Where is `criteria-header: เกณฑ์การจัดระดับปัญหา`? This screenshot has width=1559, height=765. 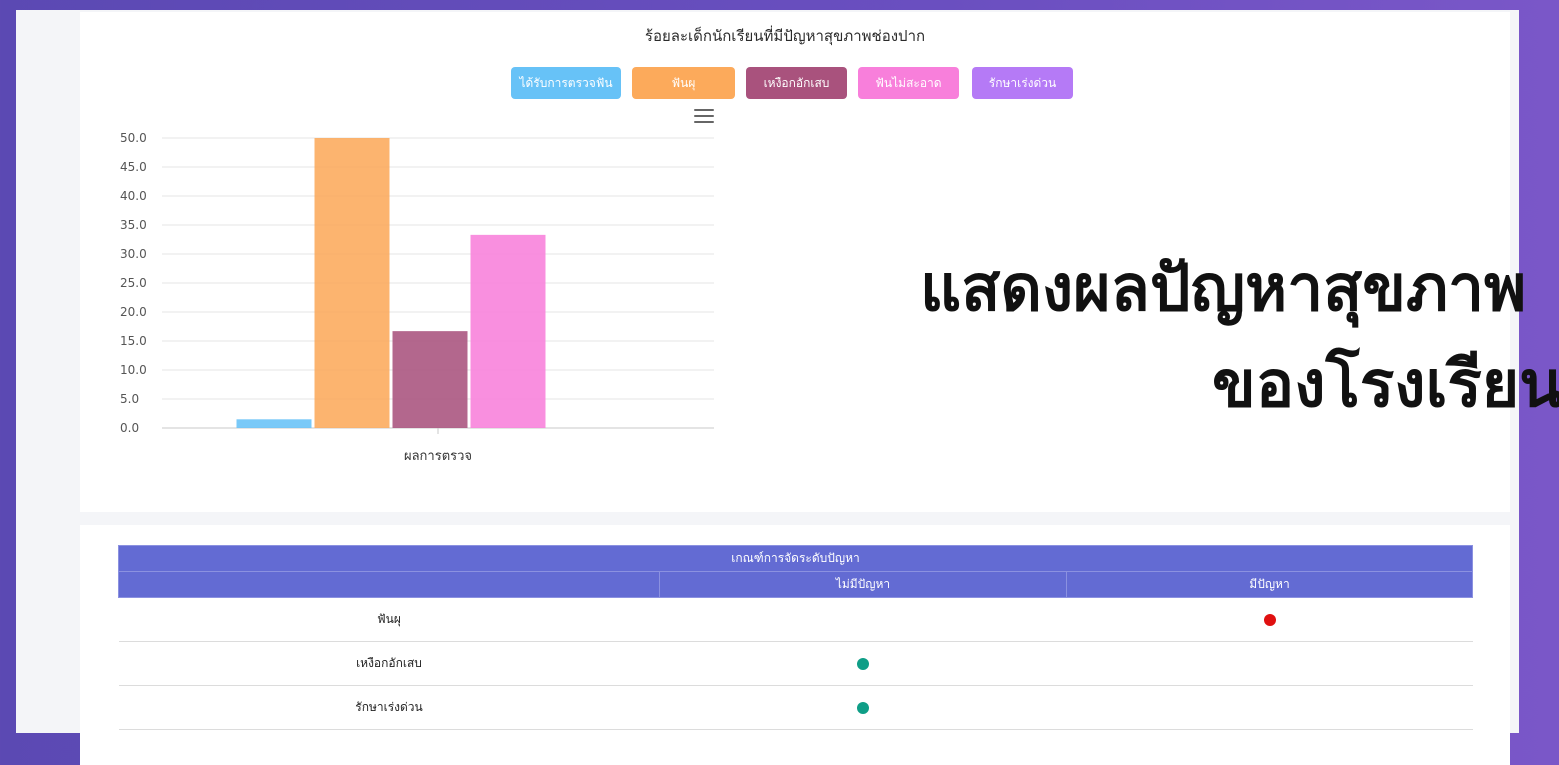
criteria-header: เกณฑ์การจัดระดับปัญหา is located at coordinates (795, 558).